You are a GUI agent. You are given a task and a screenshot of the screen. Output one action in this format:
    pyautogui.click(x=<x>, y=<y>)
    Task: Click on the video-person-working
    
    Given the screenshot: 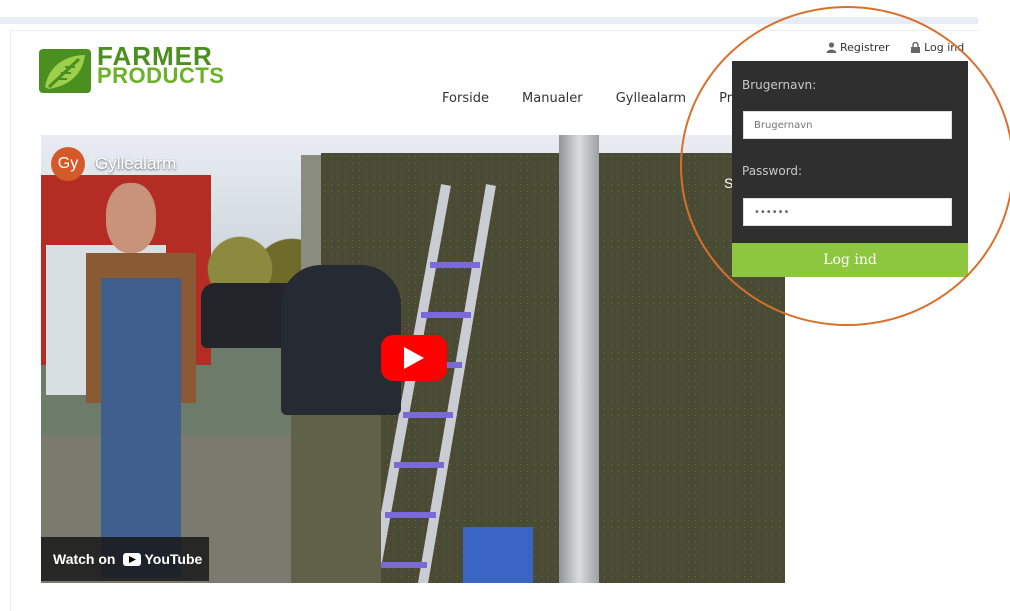 What is the action you would take?
    pyautogui.click(x=341, y=424)
    